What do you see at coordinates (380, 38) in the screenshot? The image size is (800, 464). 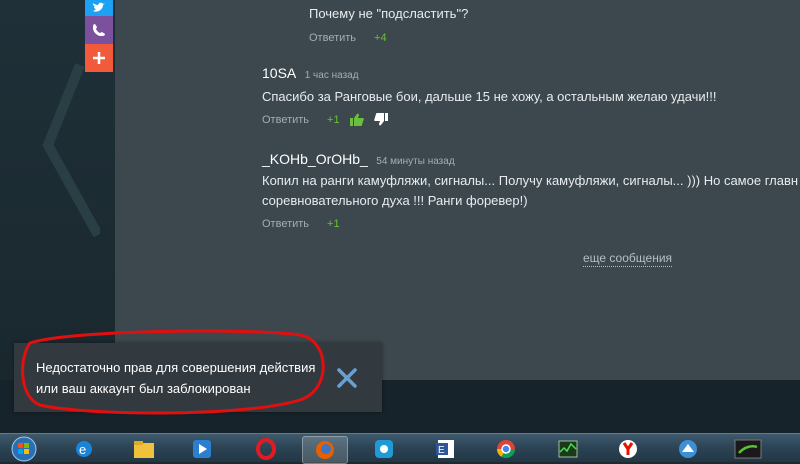 I see `comment-score: +4` at bounding box center [380, 38].